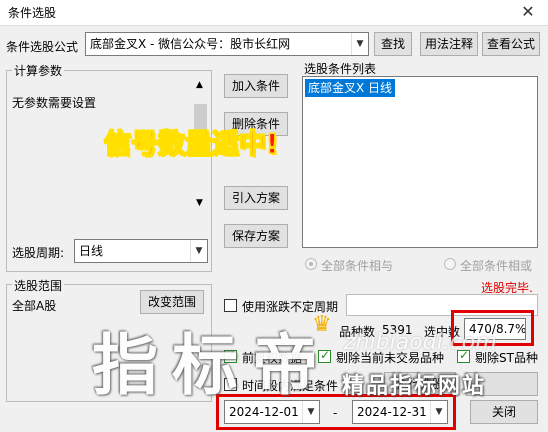 The height and width of the screenshot is (432, 548). I want to click on window-title: 条件选股, so click(32, 13).